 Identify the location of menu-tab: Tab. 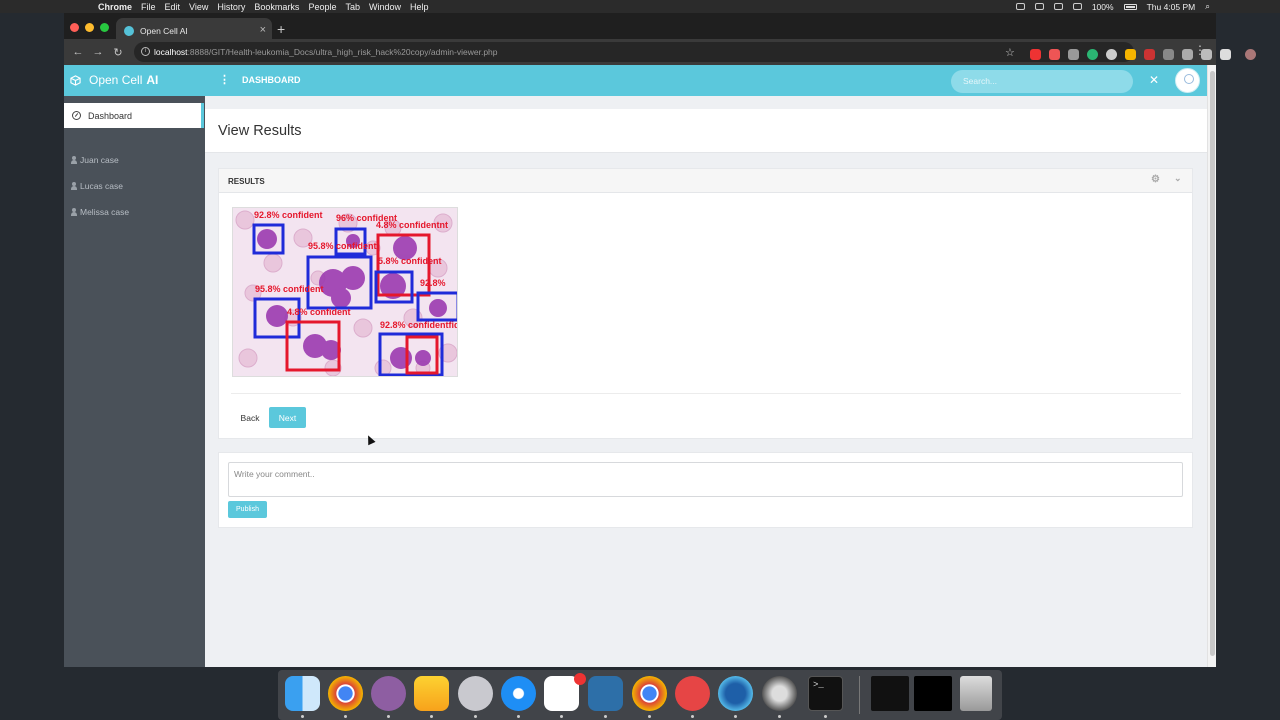
(352, 7).